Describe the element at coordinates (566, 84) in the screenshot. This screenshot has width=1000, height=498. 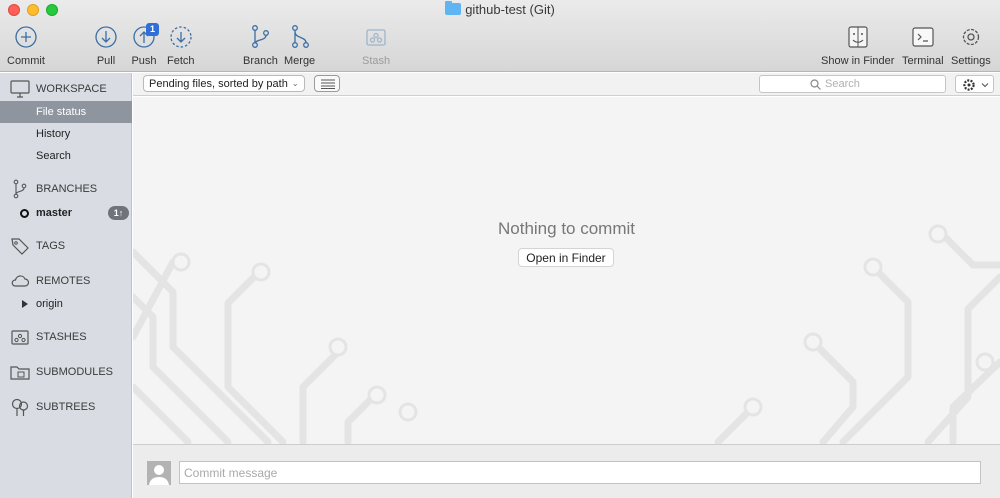
I see `file-filter-bar: Pending files, sorted by path ⌄` at that location.